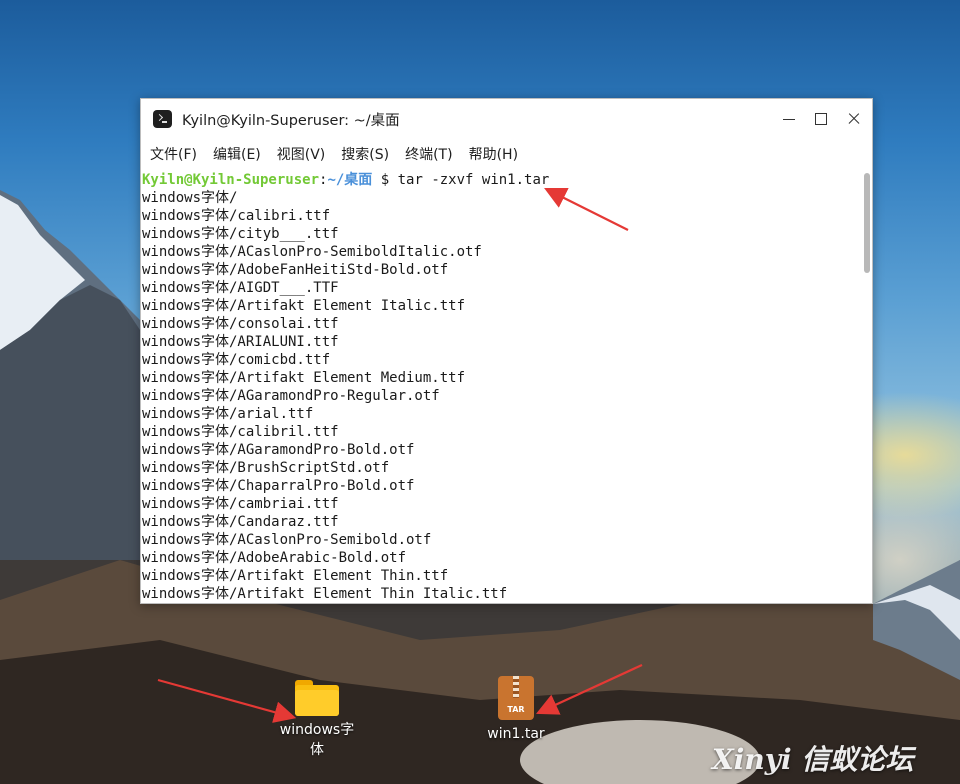  I want to click on prompt-path: ~/桌面, so click(350, 180).